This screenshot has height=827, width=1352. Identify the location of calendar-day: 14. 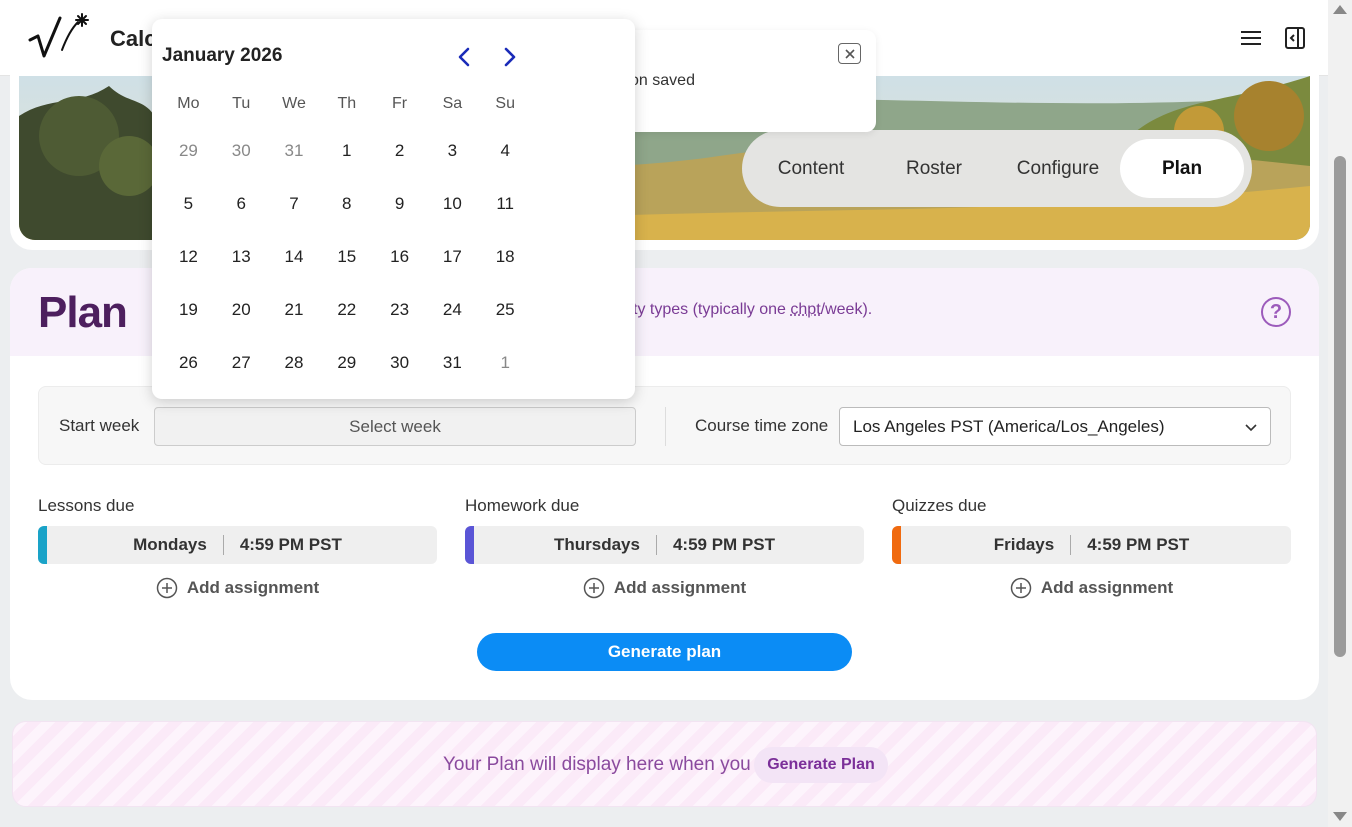
(294, 256).